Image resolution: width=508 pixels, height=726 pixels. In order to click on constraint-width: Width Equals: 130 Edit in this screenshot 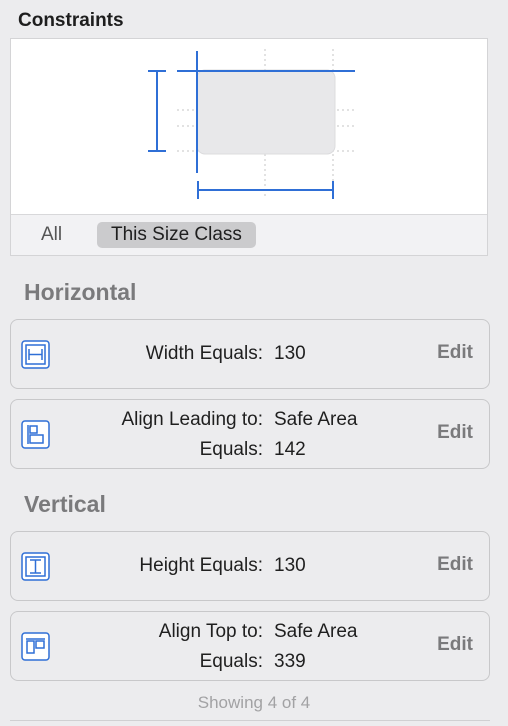, I will do `click(250, 354)`.